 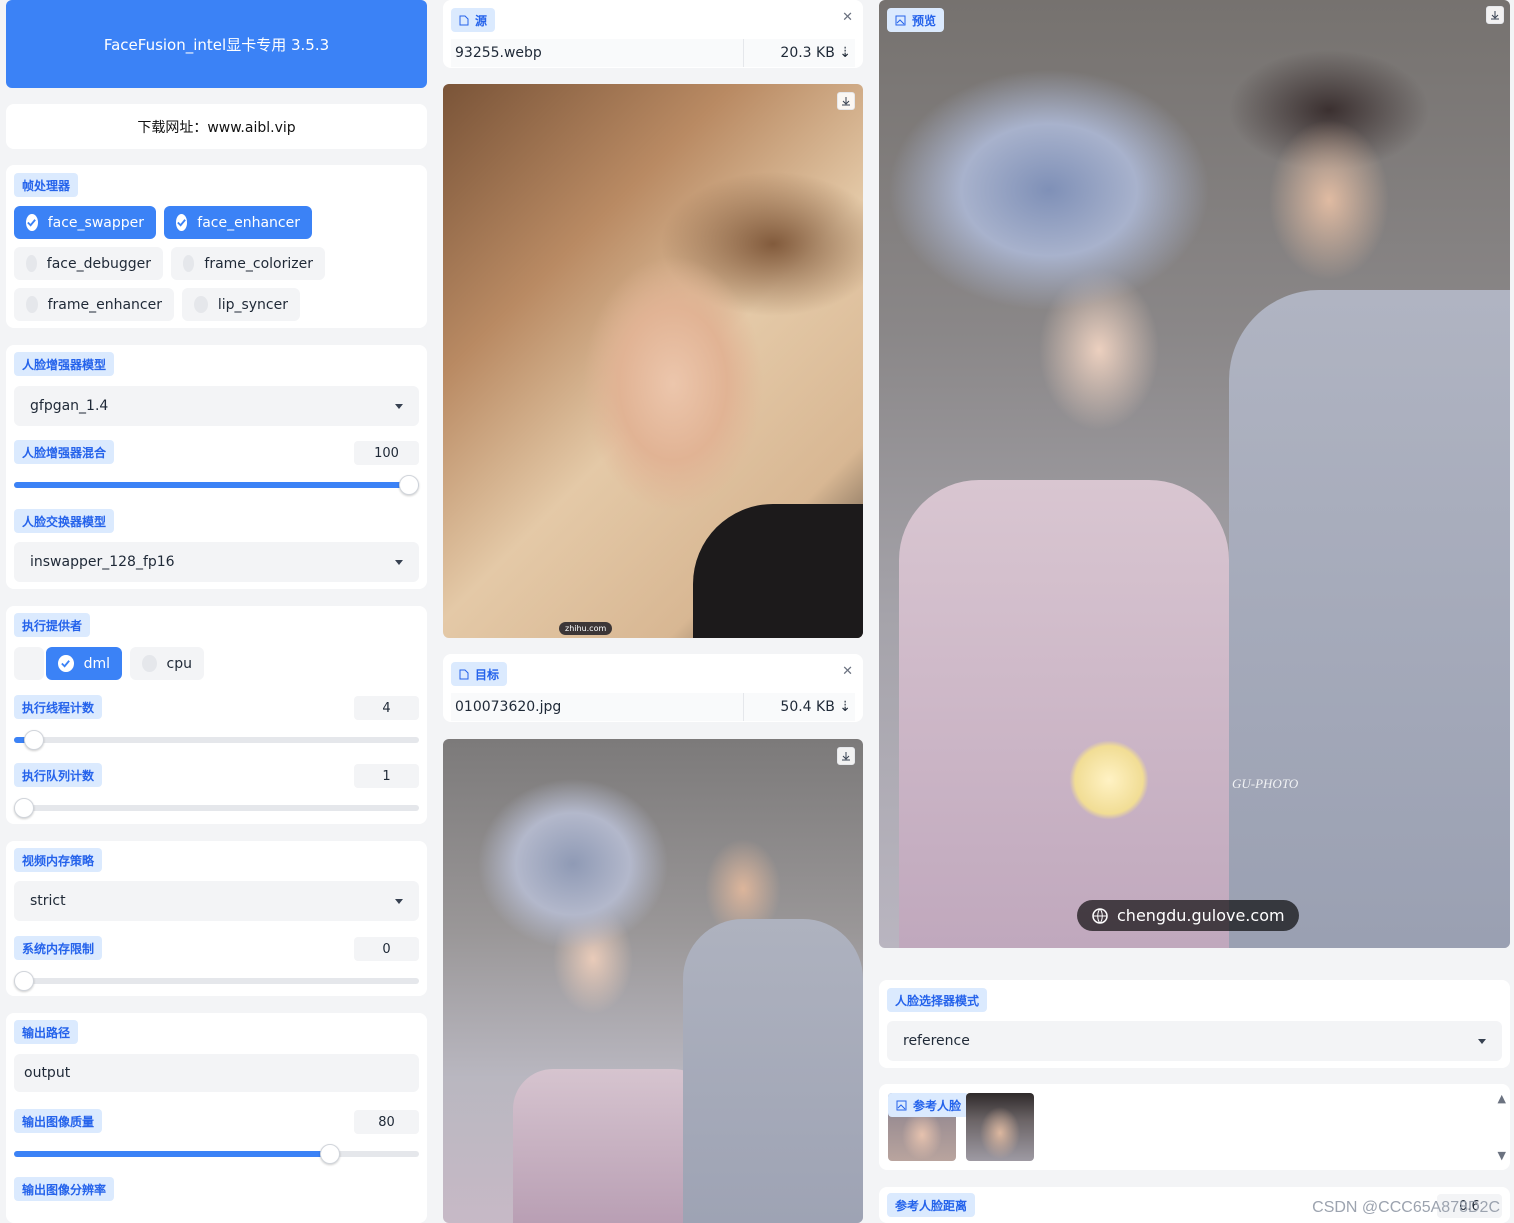 I want to click on execution-provider-label: 执行提供者, so click(x=52, y=625).